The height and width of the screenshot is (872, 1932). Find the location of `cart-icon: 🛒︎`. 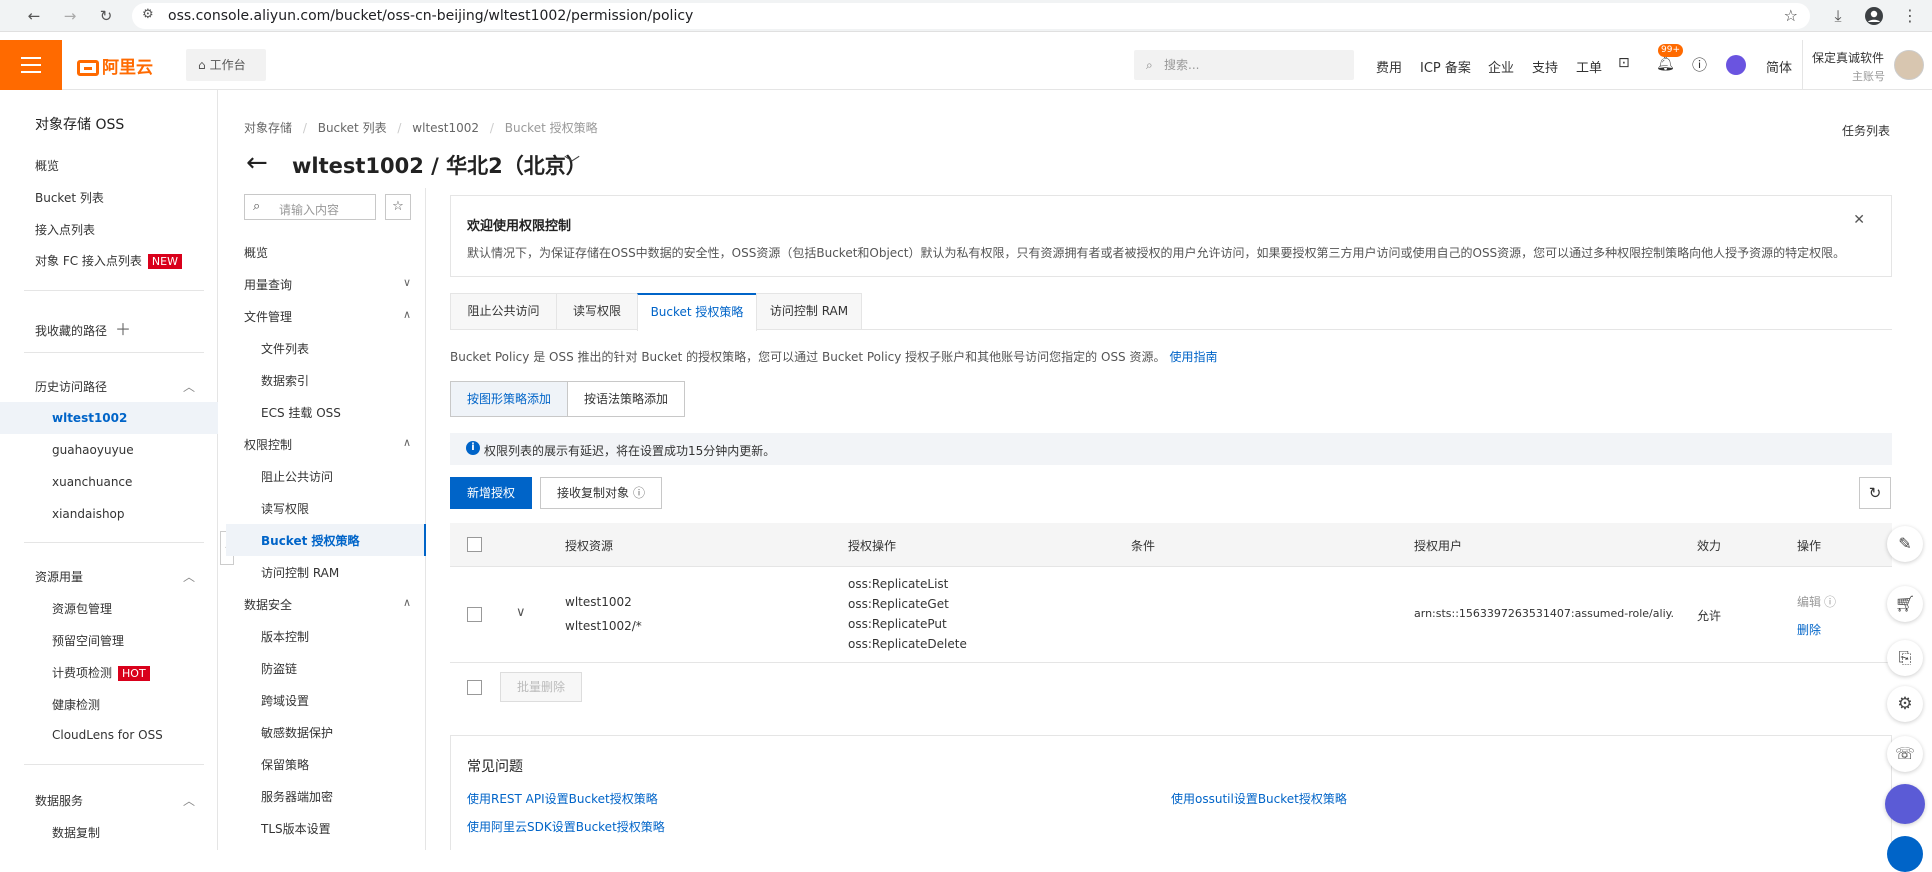

cart-icon: 🛒︎ is located at coordinates (1905, 604).